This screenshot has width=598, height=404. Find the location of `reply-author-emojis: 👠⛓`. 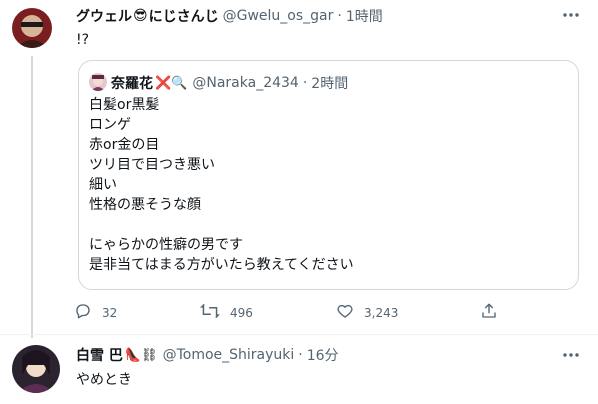

reply-author-emojis: 👠⛓ is located at coordinates (141, 355).